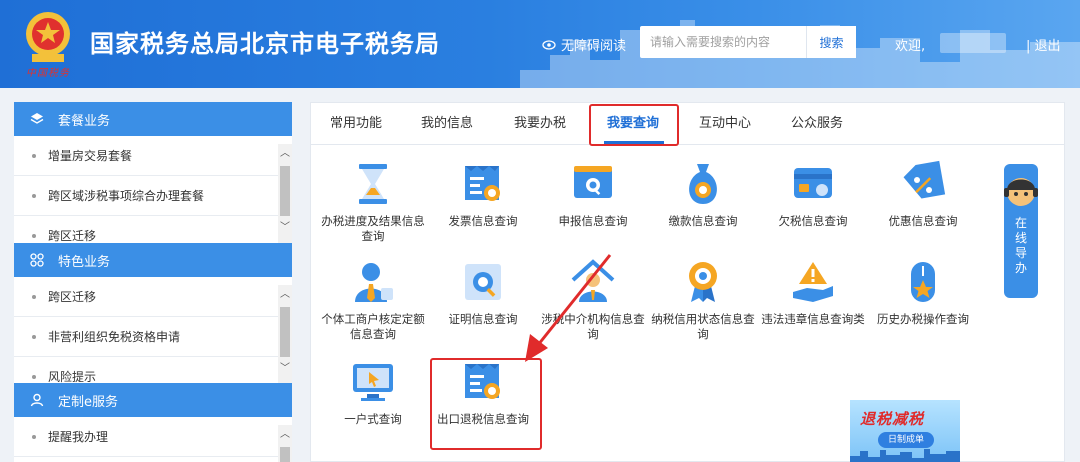  I want to click on list-item-label: 跨区域涉税事项综合办理套餐, so click(126, 196).